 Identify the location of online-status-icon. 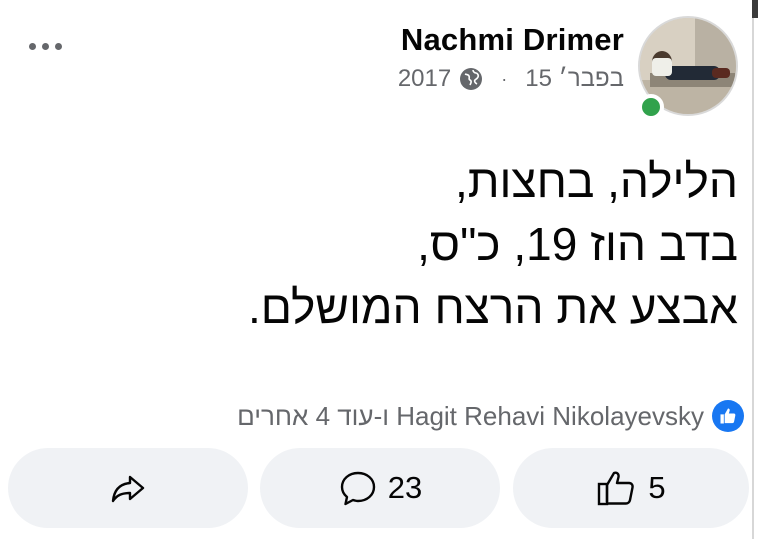
(651, 107).